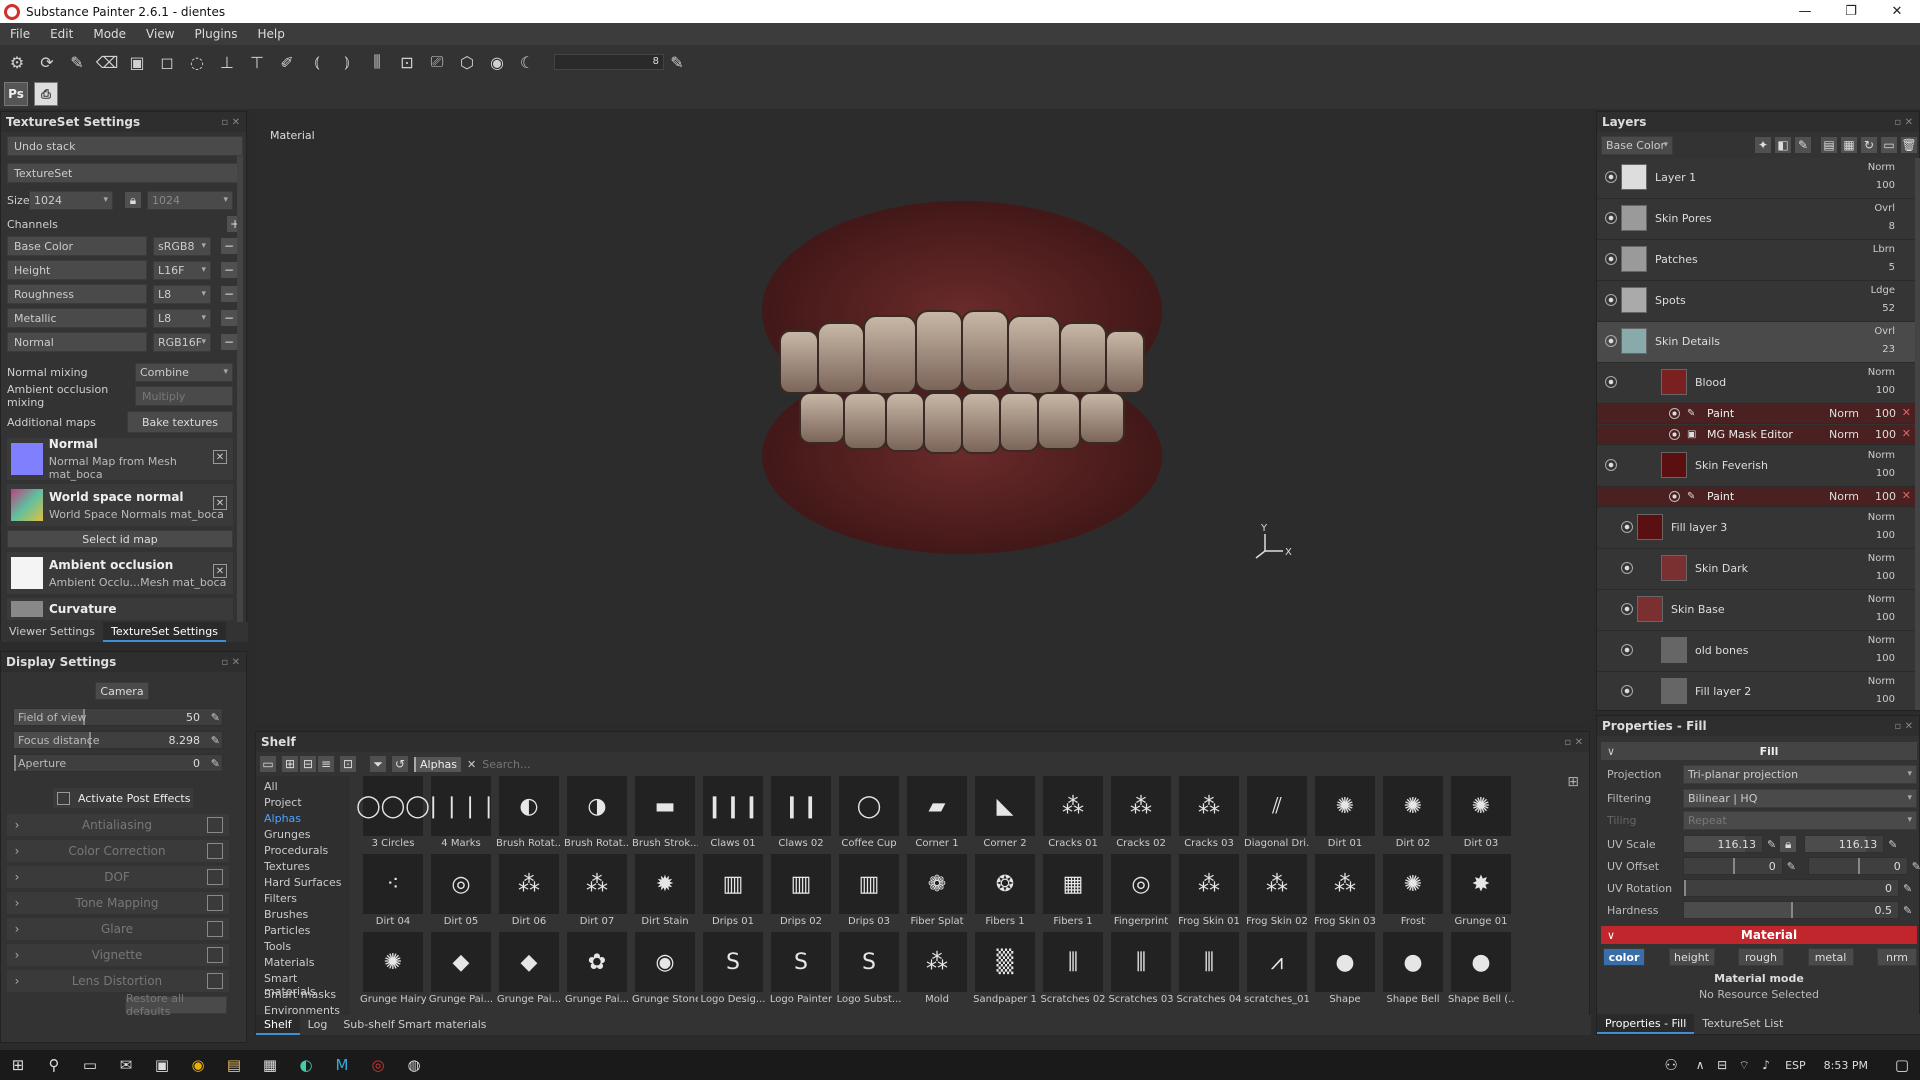 The height and width of the screenshot is (1080, 1920). Describe the element at coordinates (318, 1025) in the screenshot. I see `tab-log: Log` at that location.